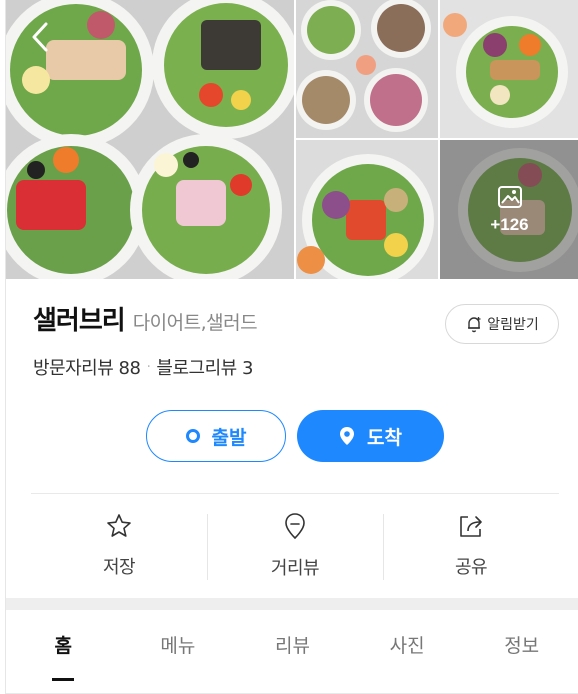 This screenshot has height=694, width=578. I want to click on blog-review-count: 3, so click(247, 368).